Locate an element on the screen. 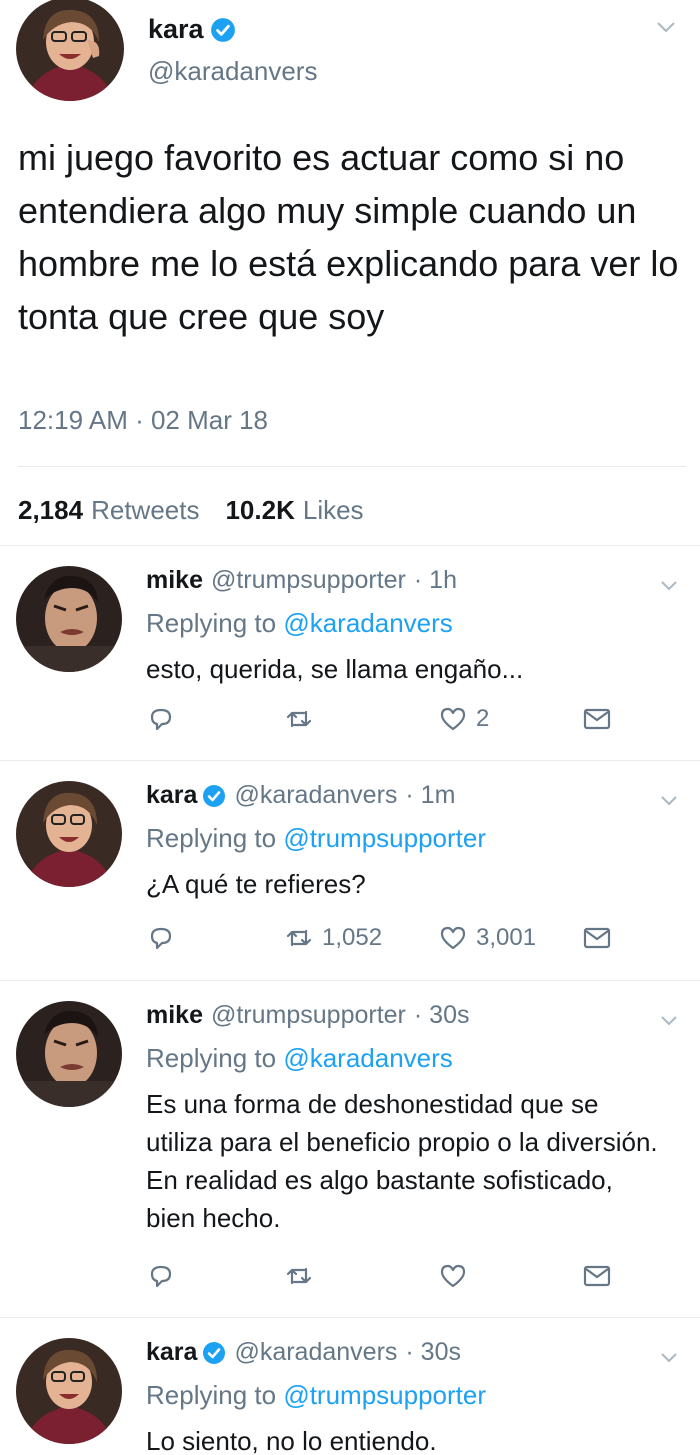  like-count: 3,001 is located at coordinates (506, 937).